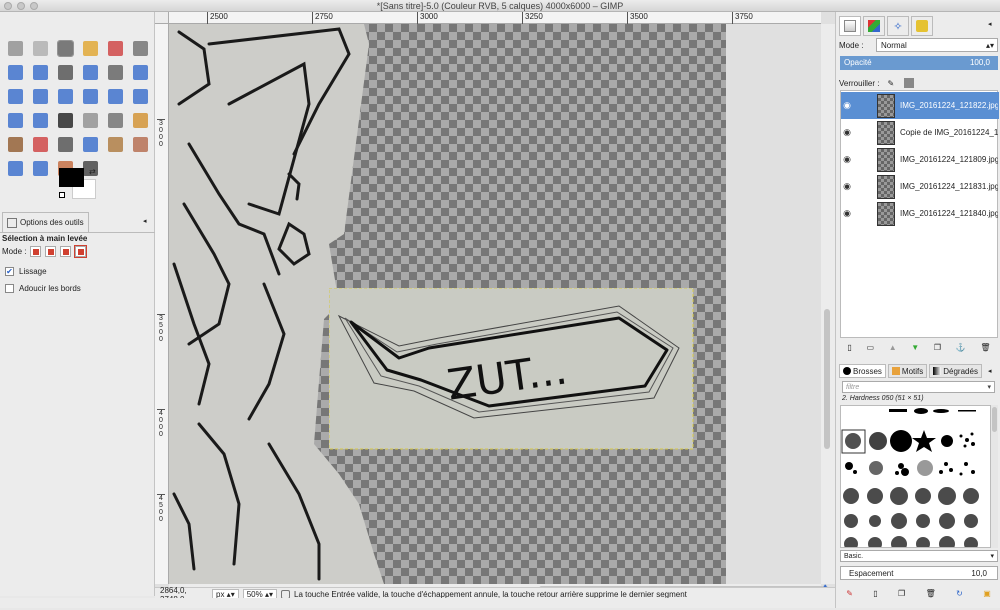  Describe the element at coordinates (90, 96) in the screenshot. I see `scale-tool` at that location.